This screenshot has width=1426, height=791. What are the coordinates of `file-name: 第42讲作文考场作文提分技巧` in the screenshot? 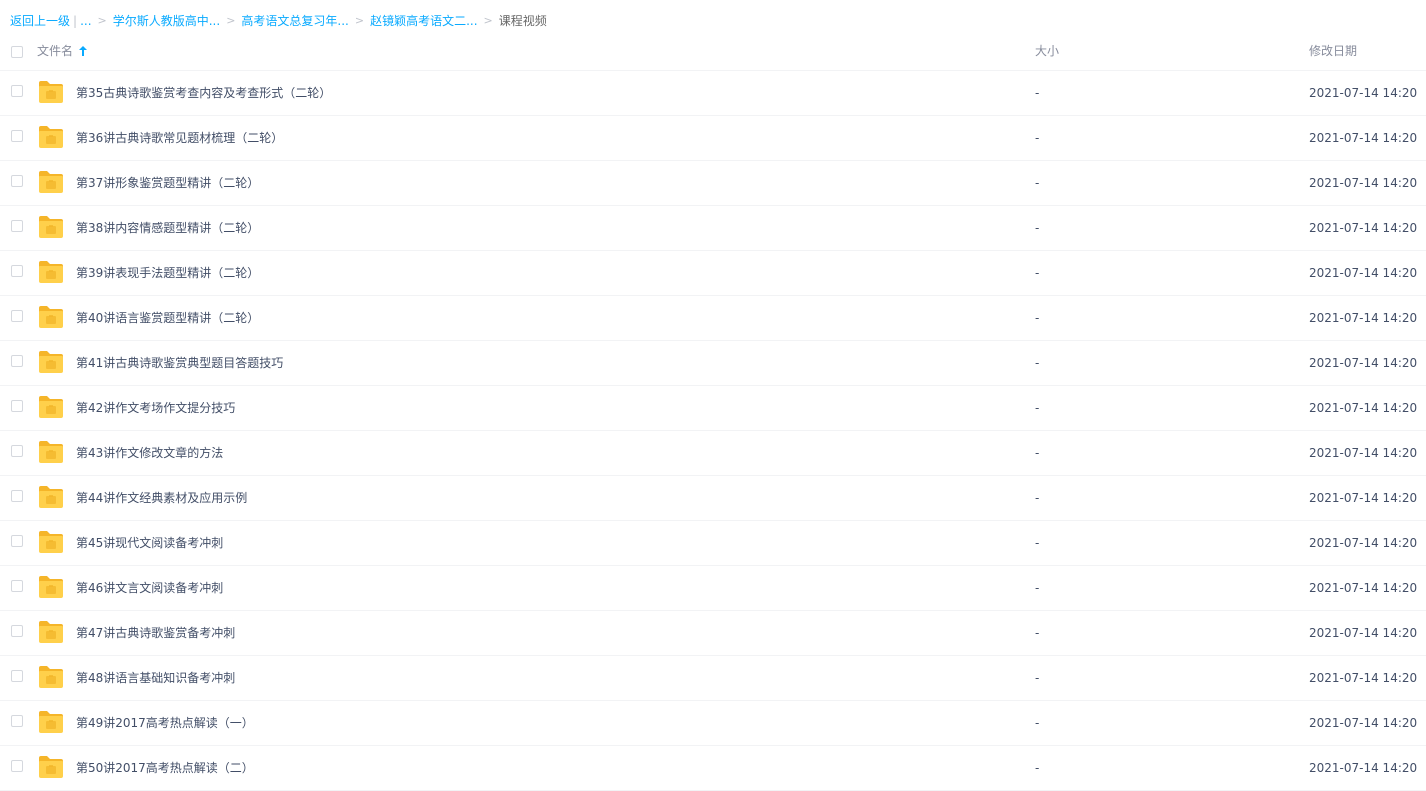 It's located at (155, 408).